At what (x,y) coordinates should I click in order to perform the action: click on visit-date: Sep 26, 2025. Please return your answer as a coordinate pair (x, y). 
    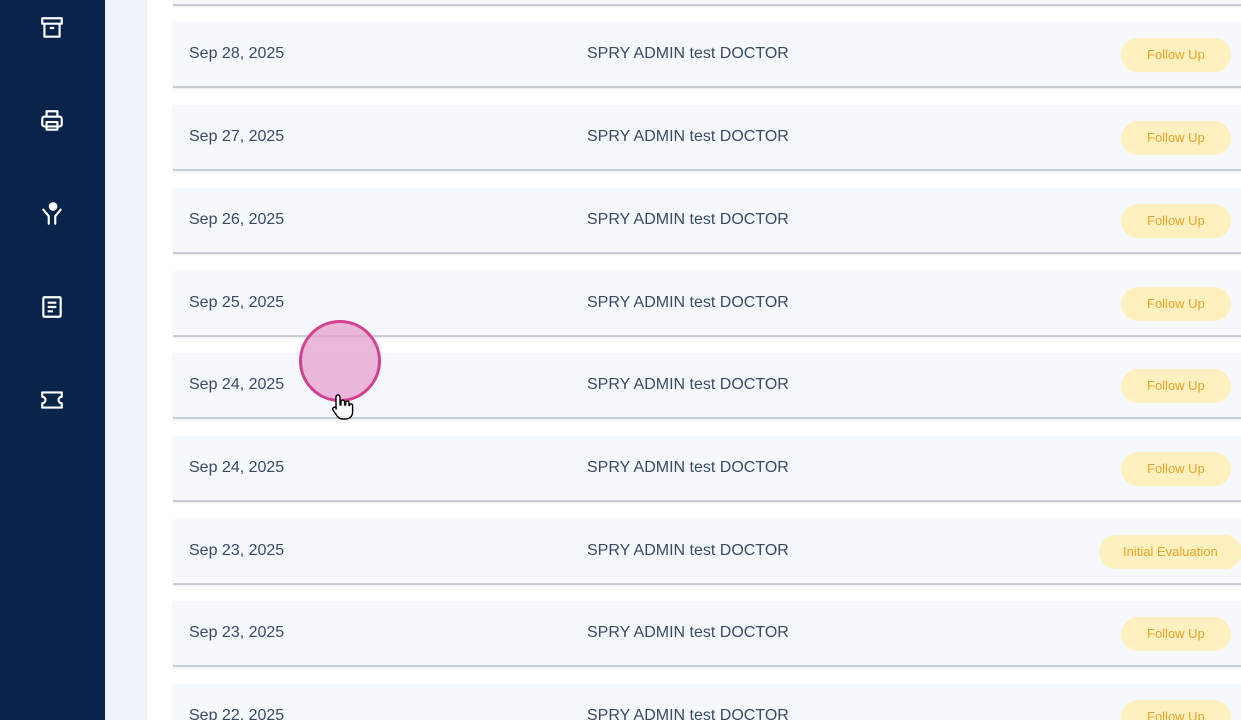
    Looking at the image, I should click on (237, 219).